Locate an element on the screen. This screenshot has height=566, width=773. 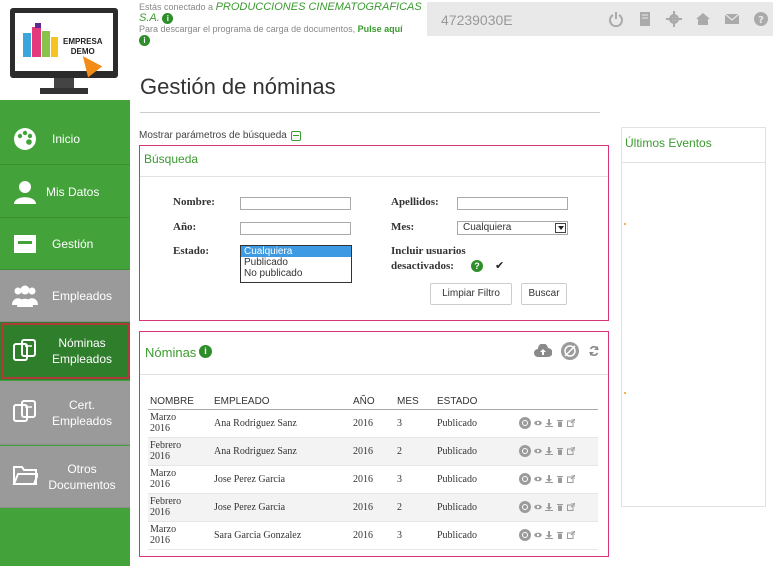
power-icon is located at coordinates (616, 19).